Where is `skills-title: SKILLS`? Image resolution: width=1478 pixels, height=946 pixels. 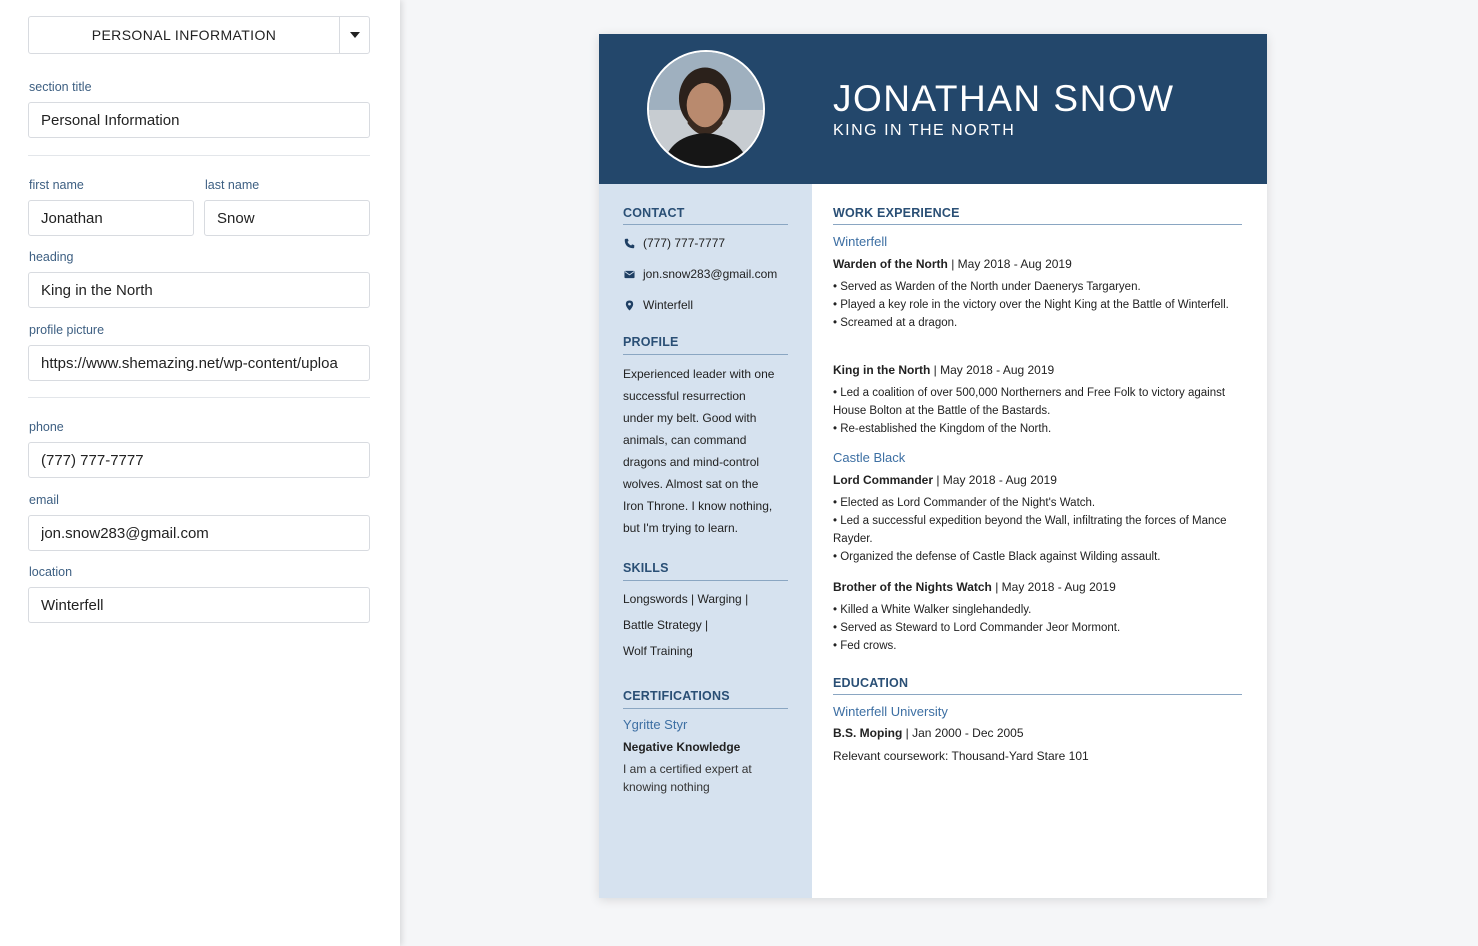
skills-title: SKILLS is located at coordinates (646, 568).